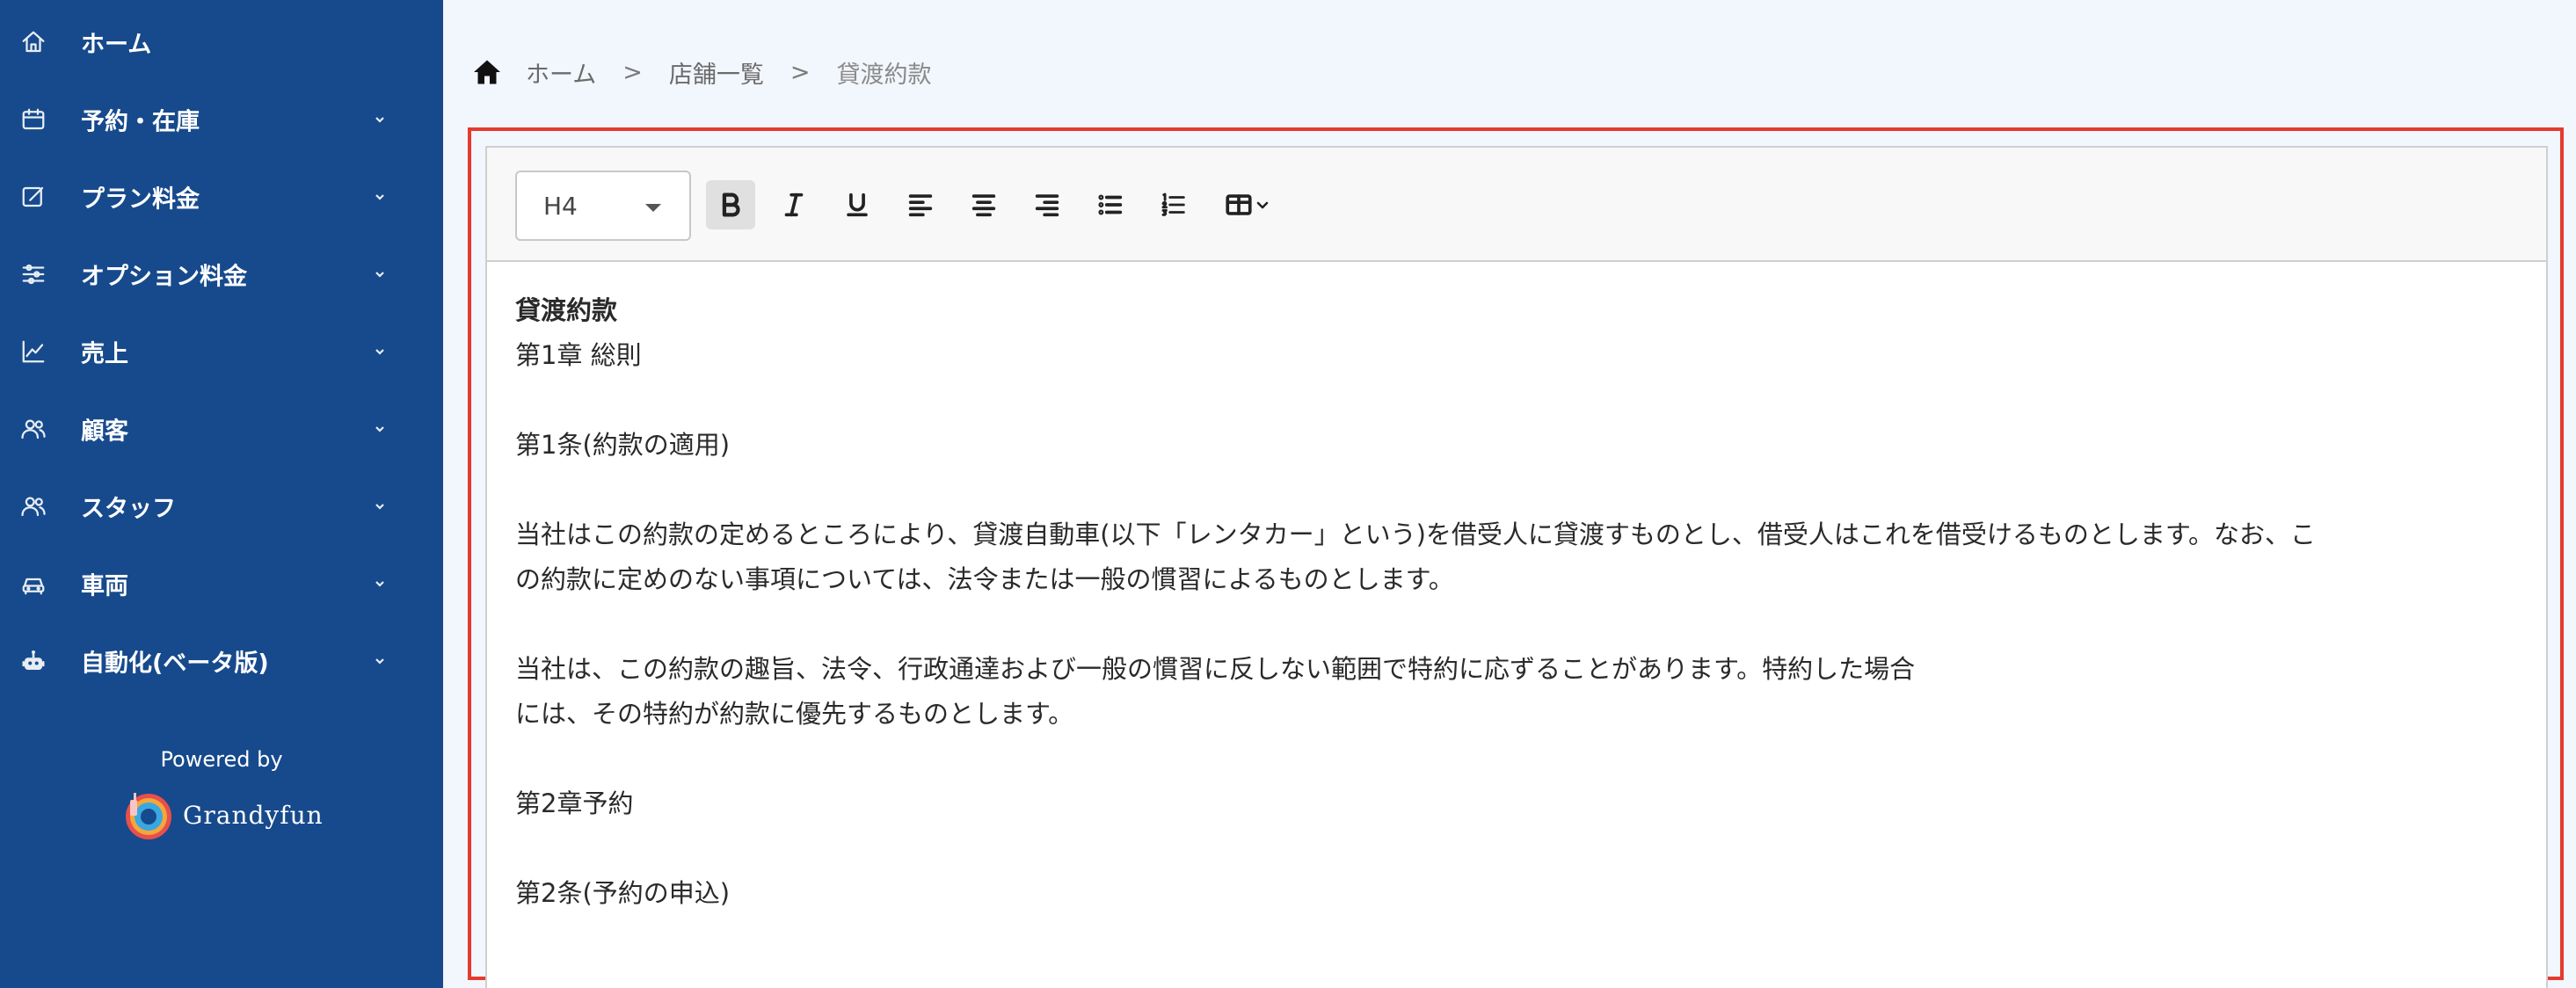 This screenshot has height=988, width=2576. I want to click on bold-button, so click(730, 204).